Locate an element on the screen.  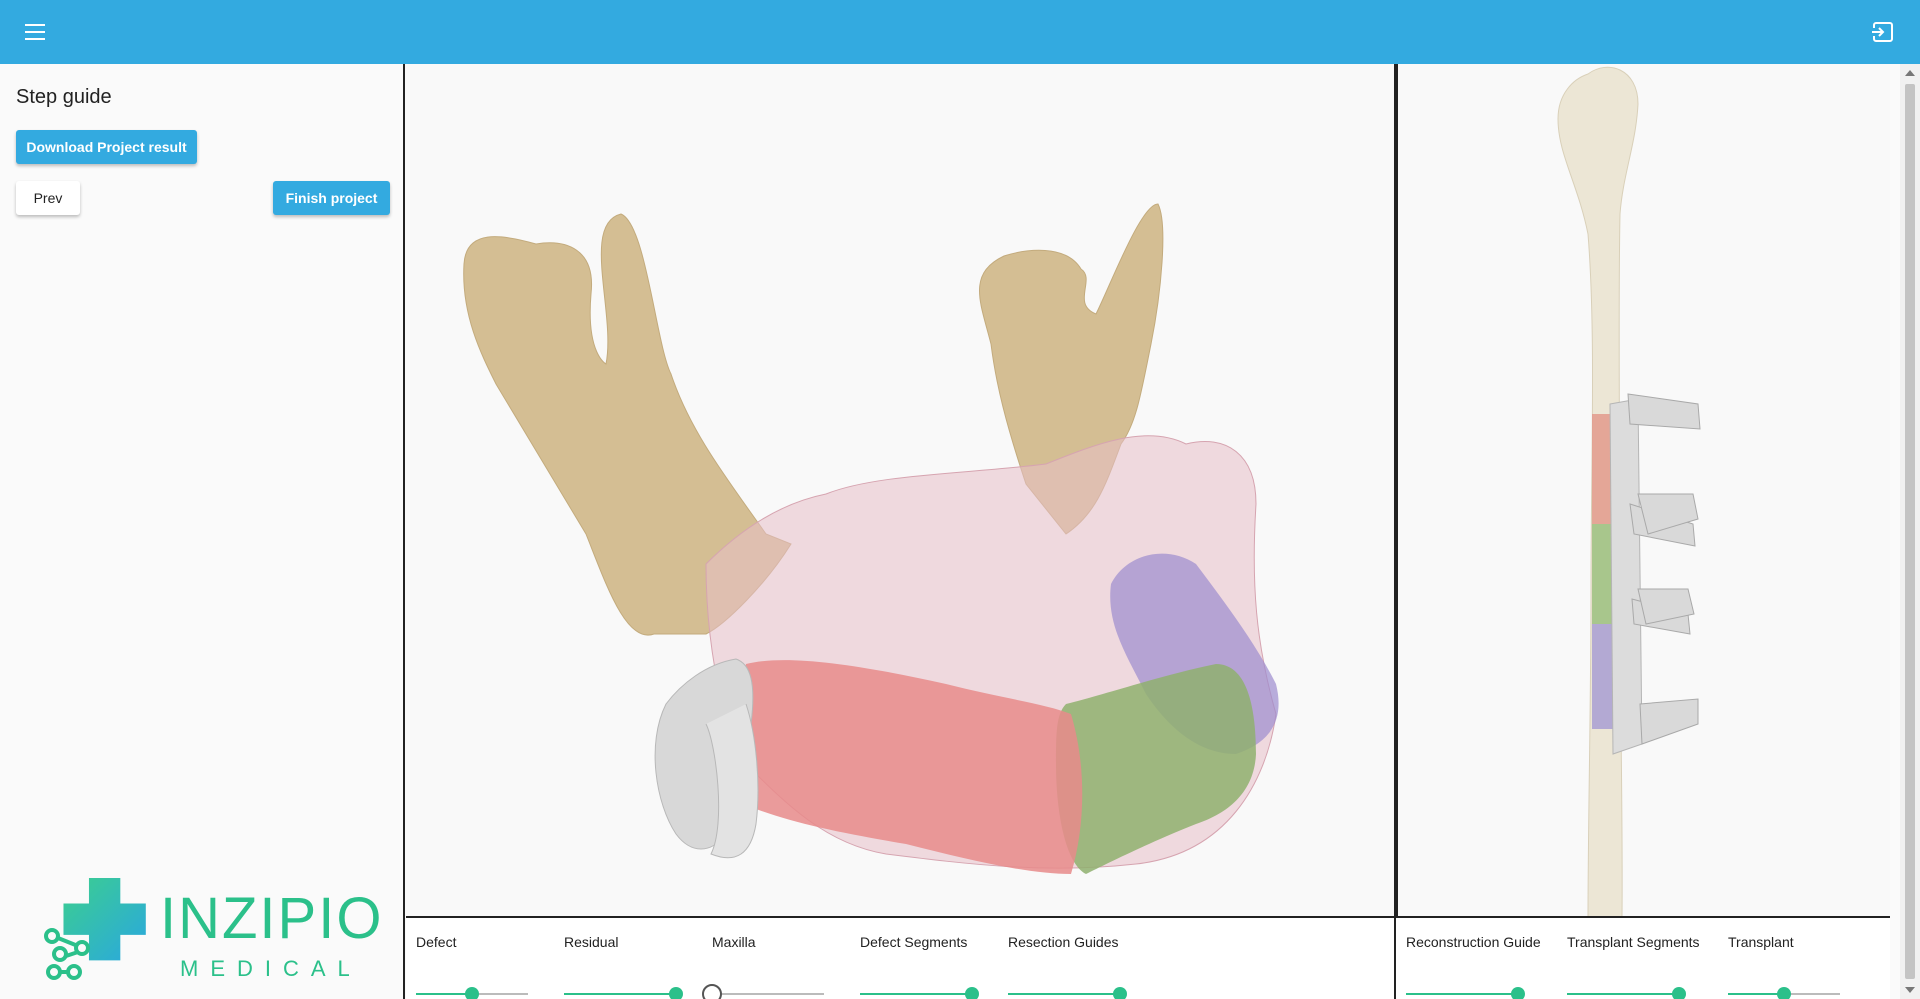
finish-project-button: Finish project is located at coordinates (331, 198).